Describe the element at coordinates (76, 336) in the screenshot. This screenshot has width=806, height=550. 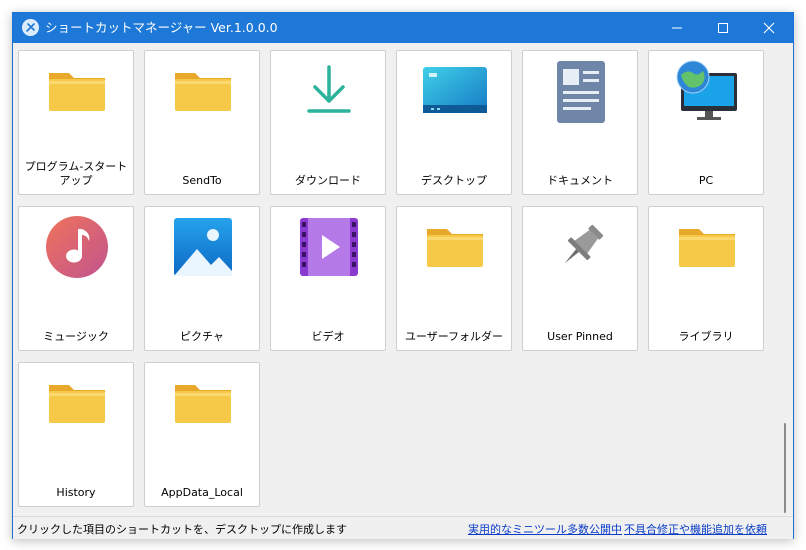
I see `tile-label: ミュージック` at that location.